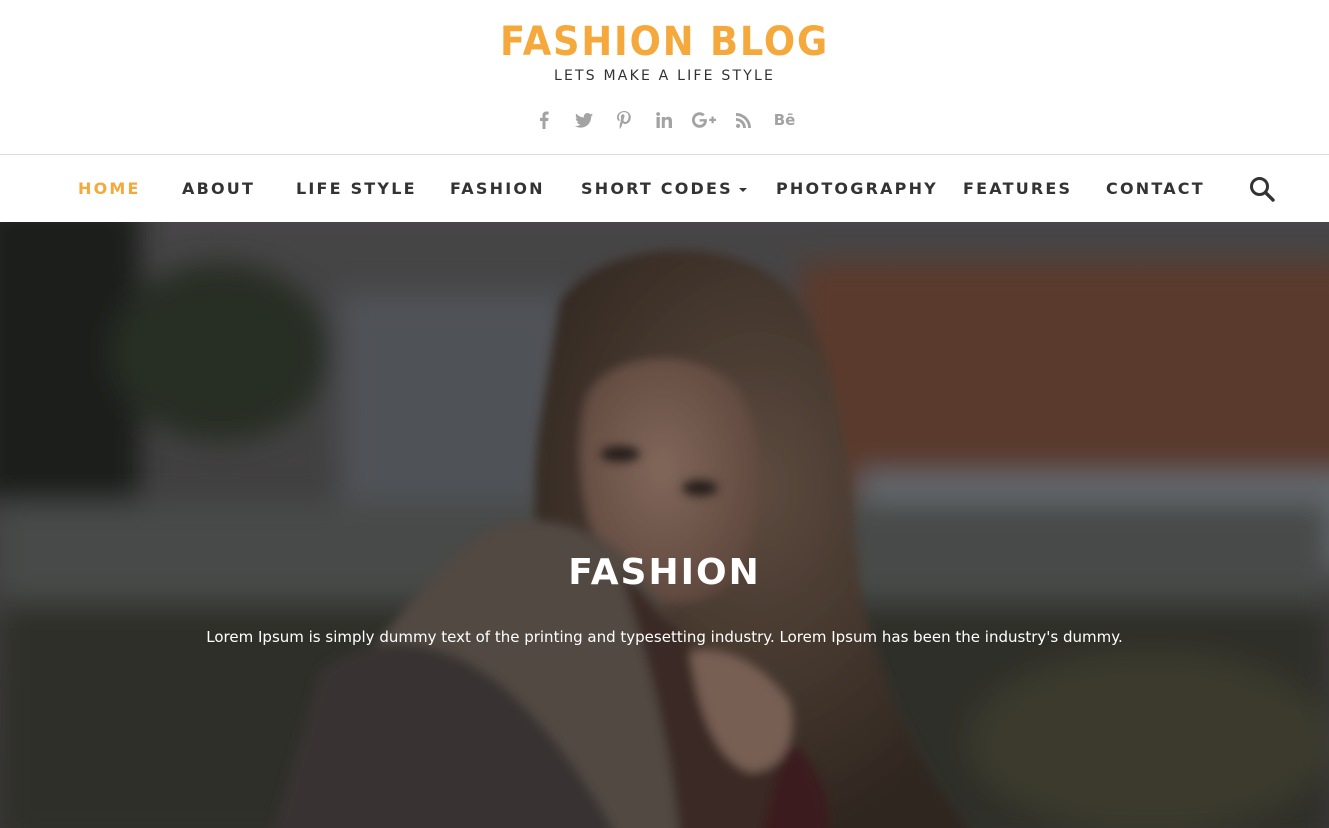 This screenshot has width=1329, height=828. What do you see at coordinates (657, 188) in the screenshot?
I see `nav-short-codes-label: SHORT CODES` at bounding box center [657, 188].